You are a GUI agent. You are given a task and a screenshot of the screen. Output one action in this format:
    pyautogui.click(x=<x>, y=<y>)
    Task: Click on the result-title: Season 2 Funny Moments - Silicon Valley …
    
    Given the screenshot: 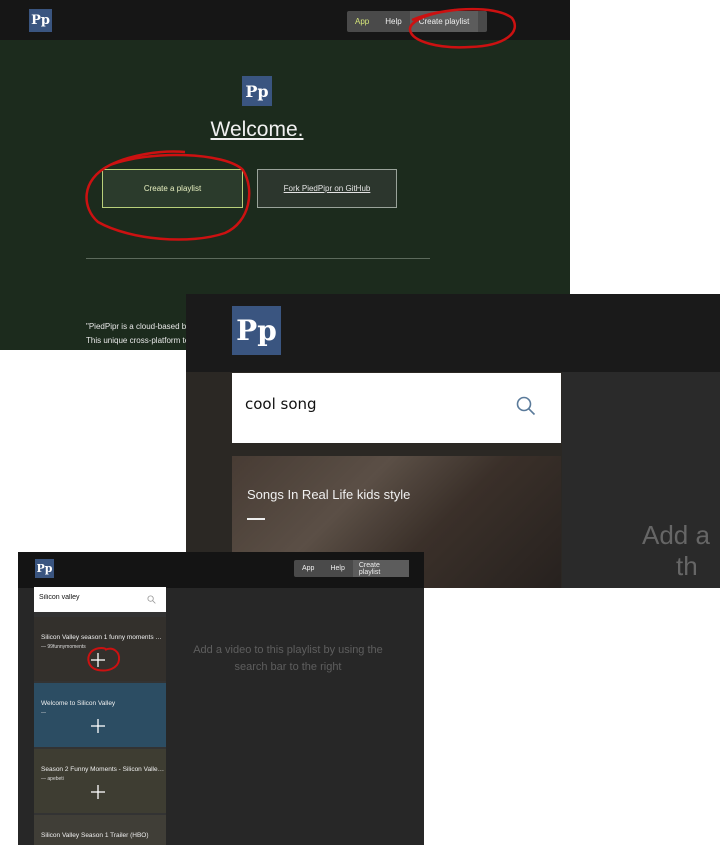 What is the action you would take?
    pyautogui.click(x=103, y=769)
    